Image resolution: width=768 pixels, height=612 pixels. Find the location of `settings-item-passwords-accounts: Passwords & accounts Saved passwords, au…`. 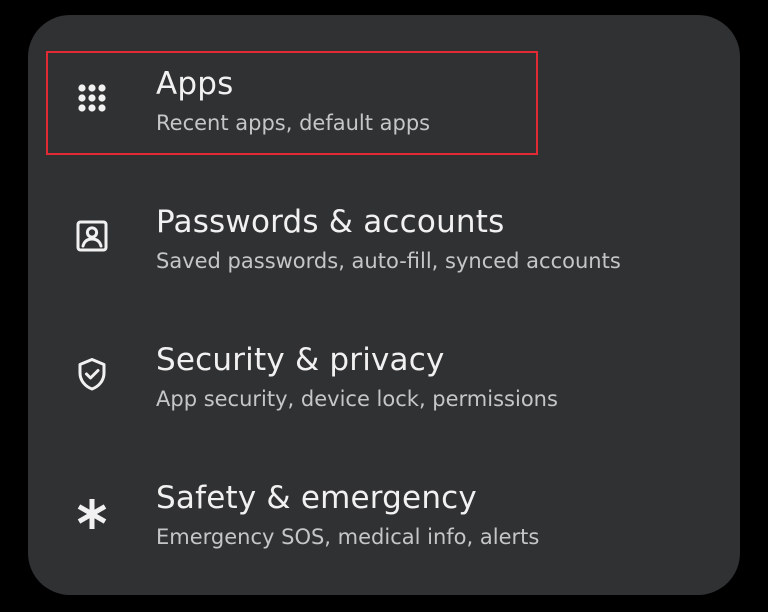

settings-item-passwords-accounts: Passwords & accounts Saved passwords, au… is located at coordinates (334, 241).